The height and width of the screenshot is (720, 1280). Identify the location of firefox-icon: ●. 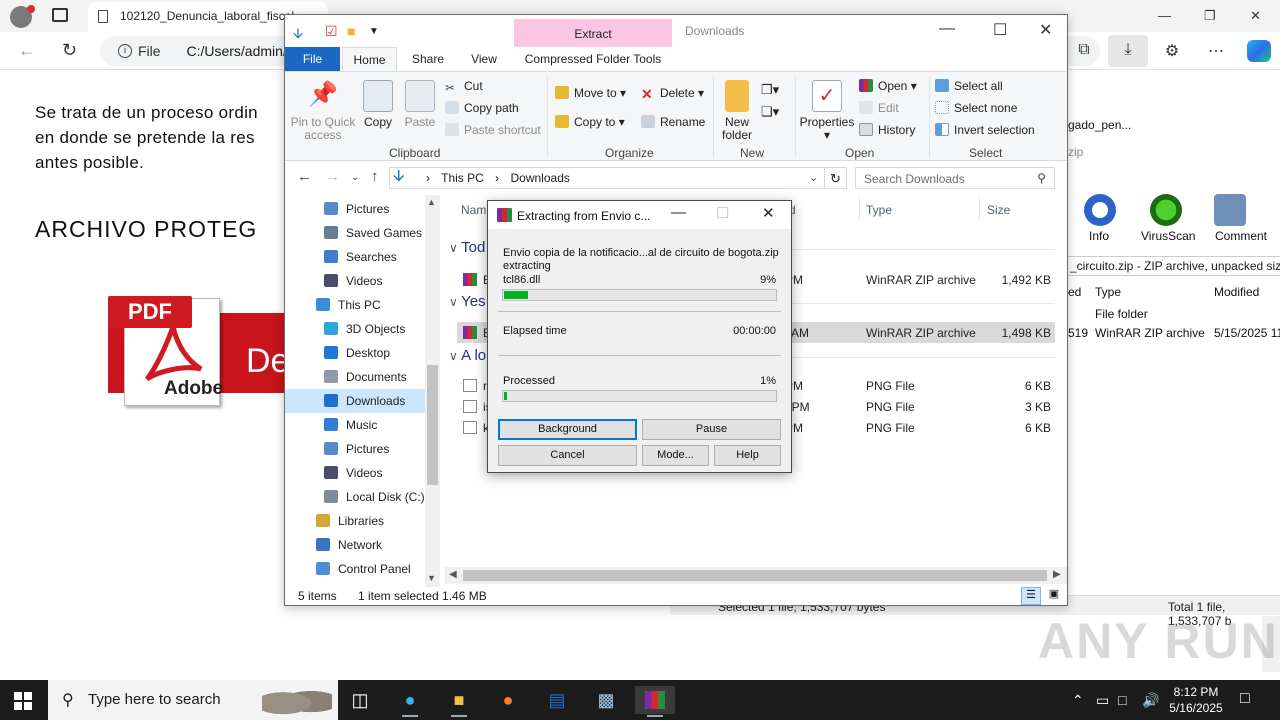
(508, 700).